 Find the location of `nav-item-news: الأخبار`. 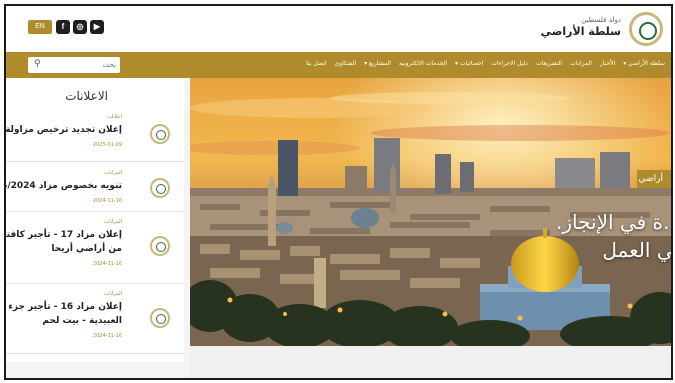

nav-item-news: الأخبار is located at coordinates (607, 63).